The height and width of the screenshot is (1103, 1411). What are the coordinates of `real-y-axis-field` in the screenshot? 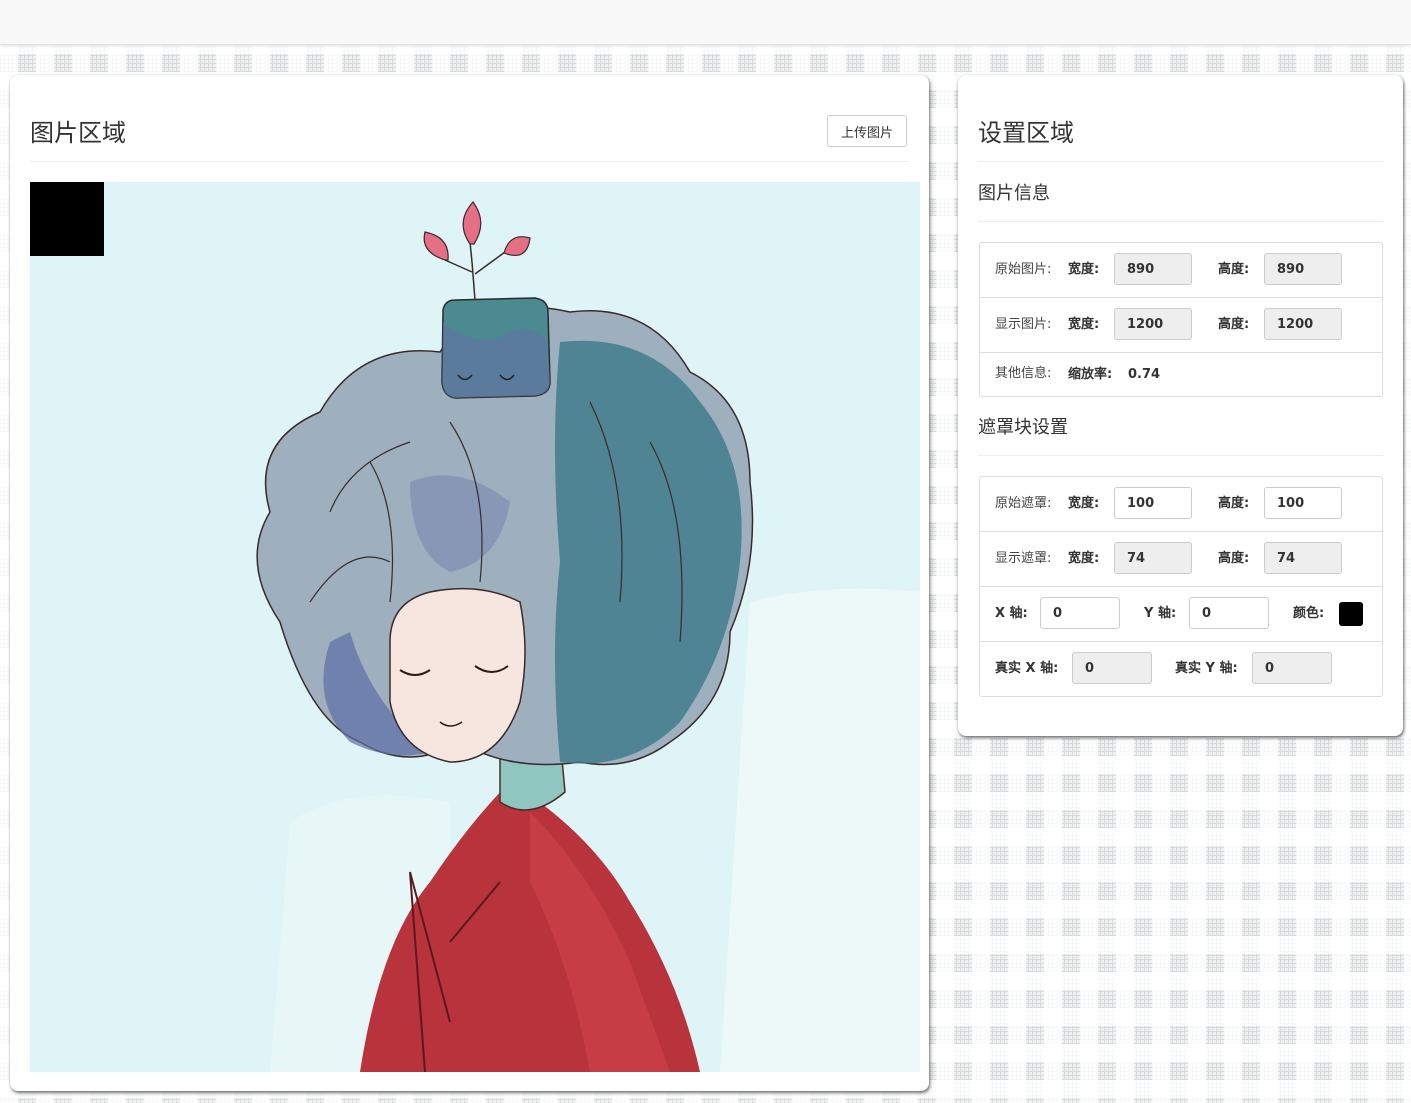 It's located at (1292, 668).